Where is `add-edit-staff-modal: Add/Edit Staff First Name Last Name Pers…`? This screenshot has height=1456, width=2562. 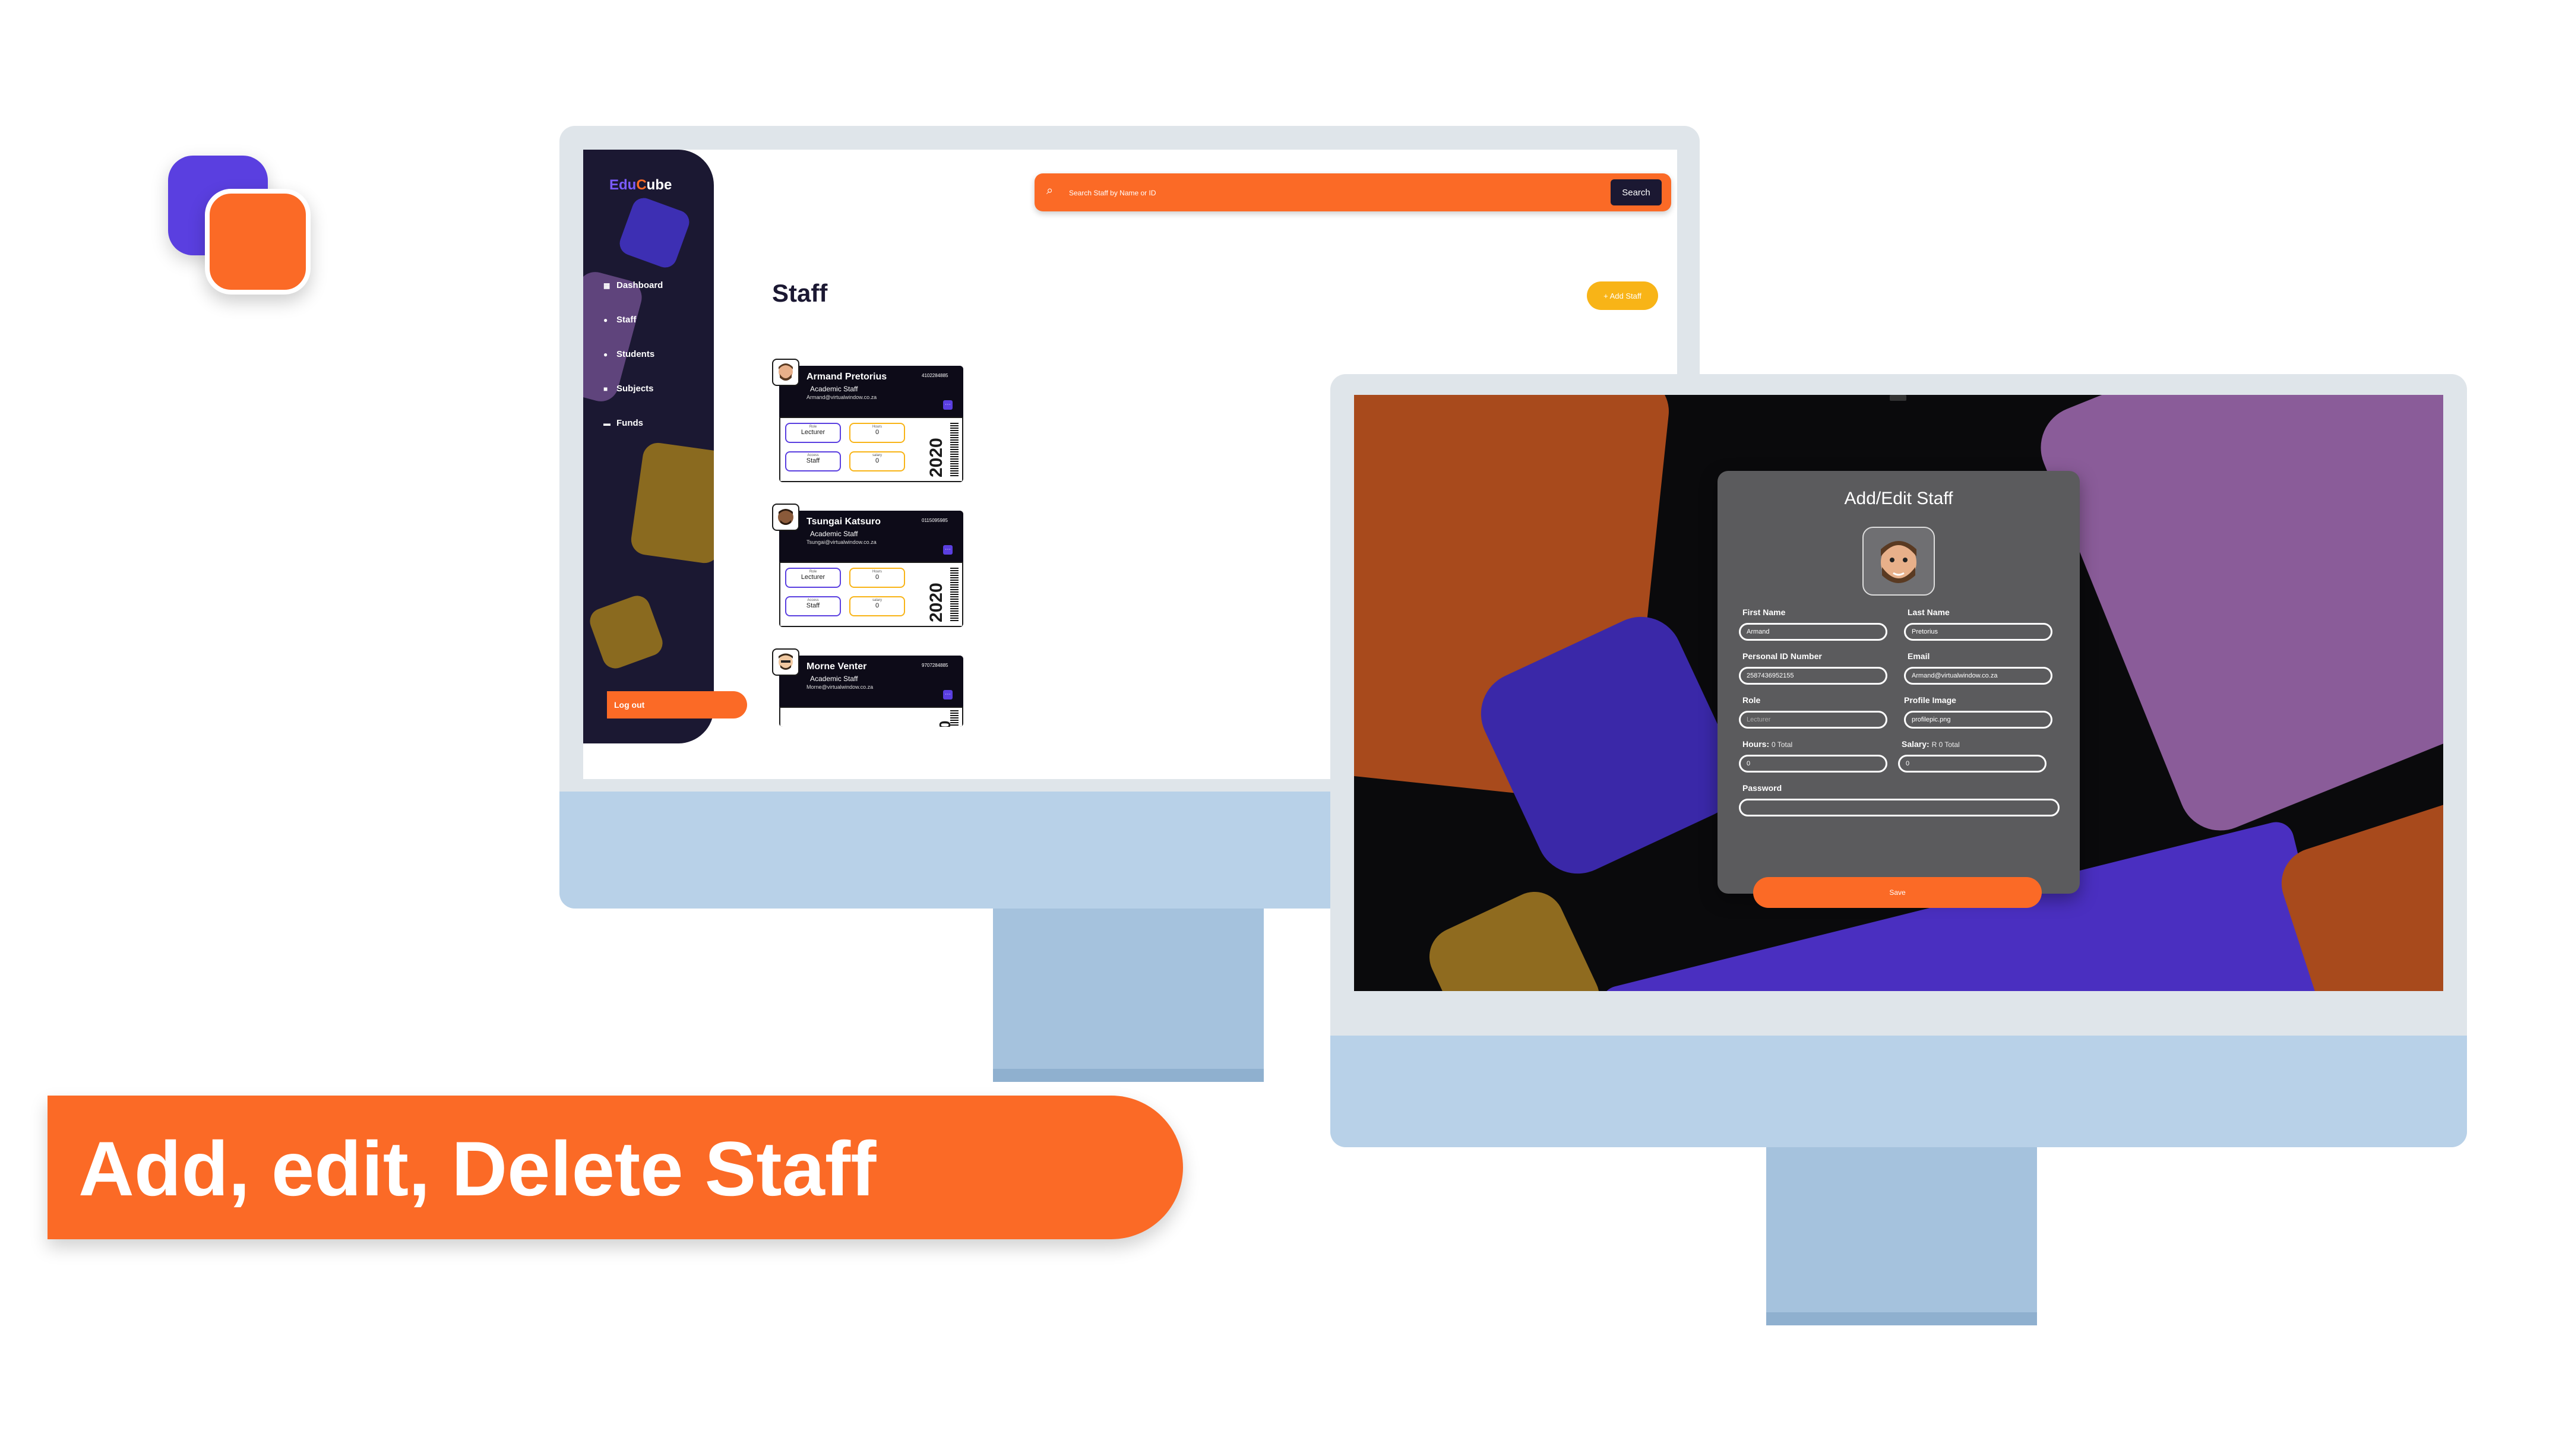
add-edit-staff-modal: Add/Edit Staff First Name Last Name Pers… is located at coordinates (1899, 689).